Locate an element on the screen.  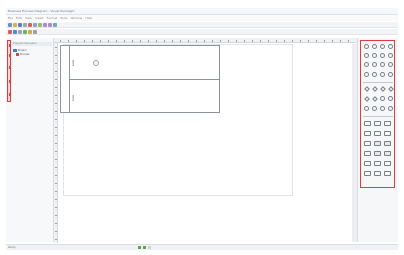
pool-tool-icon is located at coordinates (377, 143).